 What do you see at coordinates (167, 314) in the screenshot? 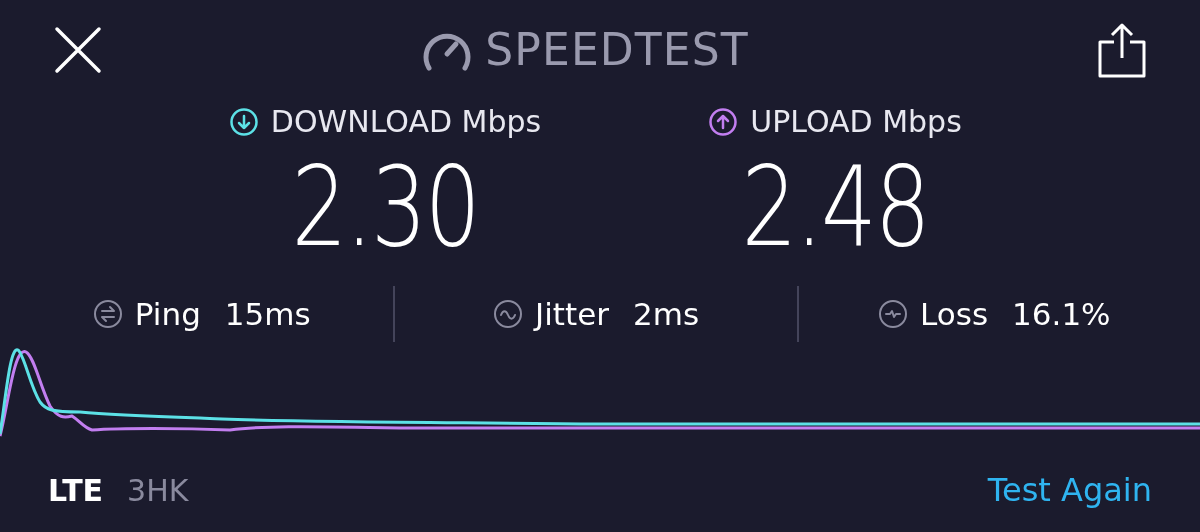
I see `metric-label: Ping` at bounding box center [167, 314].